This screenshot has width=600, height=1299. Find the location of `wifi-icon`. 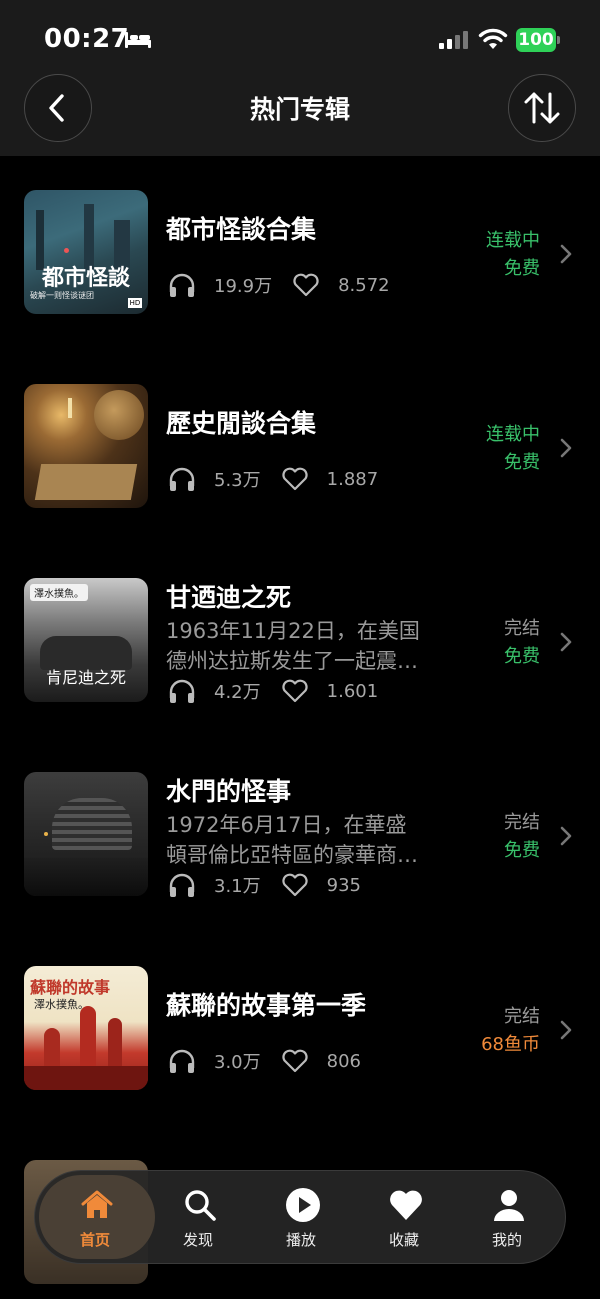

wifi-icon is located at coordinates (493, 38).